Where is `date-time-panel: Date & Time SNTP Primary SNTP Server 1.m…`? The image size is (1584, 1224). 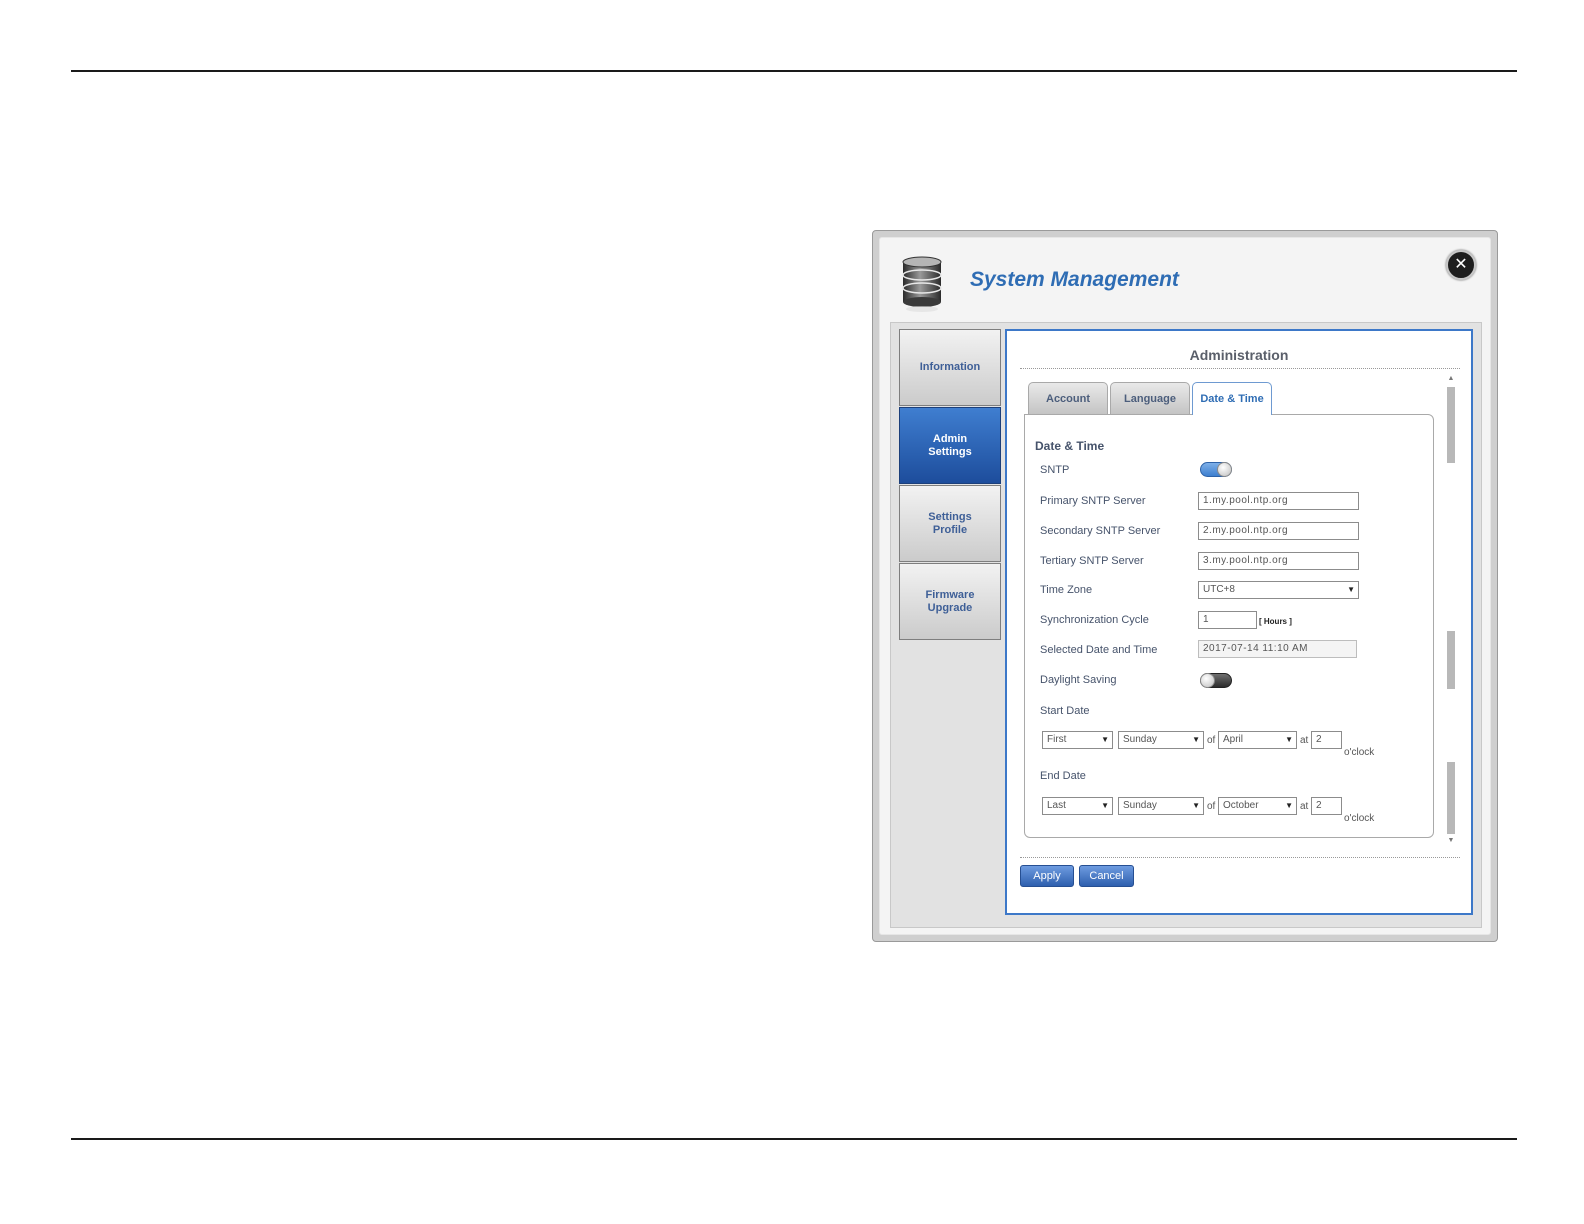
date-time-panel: Date & Time SNTP Primary SNTP Server 1.m… is located at coordinates (1229, 626).